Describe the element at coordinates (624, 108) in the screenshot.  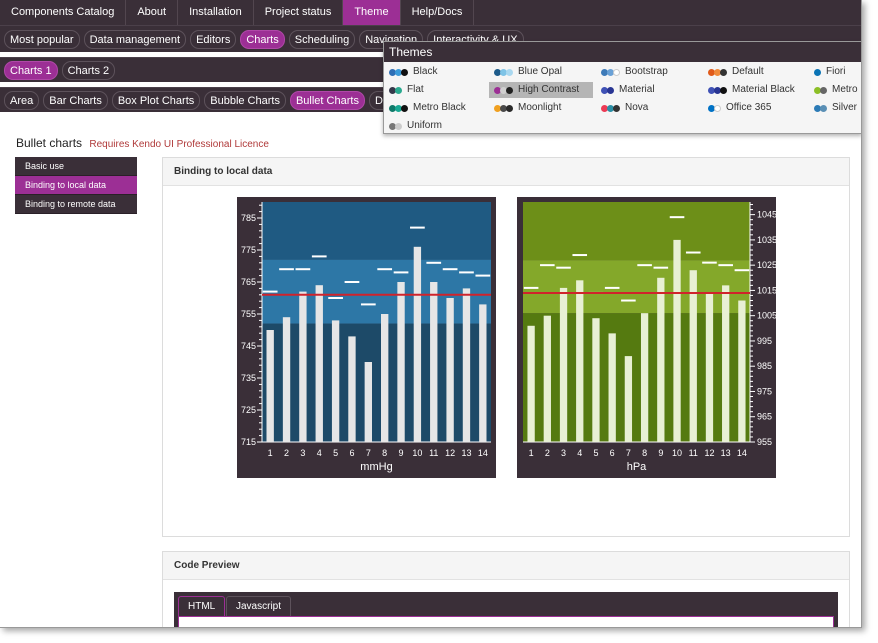
I see `theme-nova: Nova` at that location.